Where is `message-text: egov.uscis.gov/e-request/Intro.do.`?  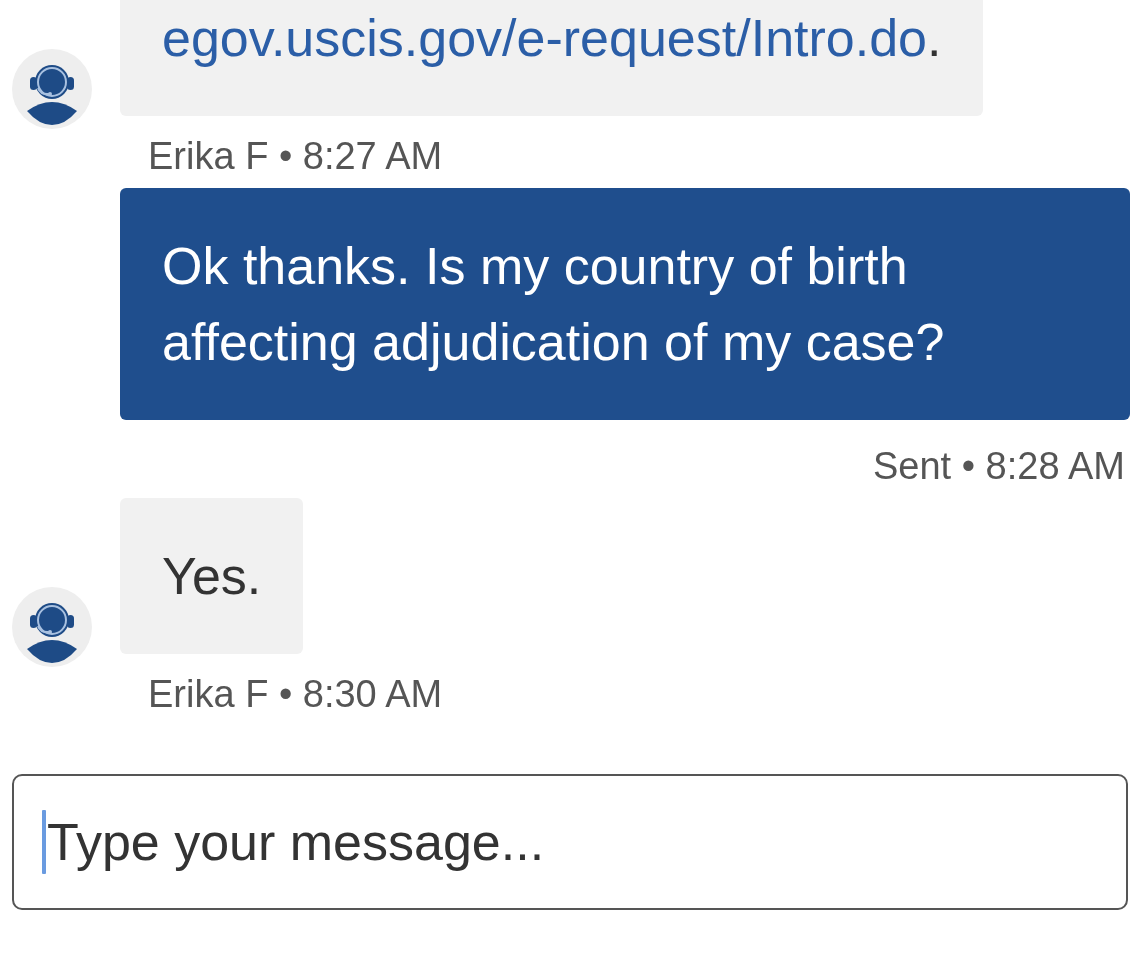 message-text: egov.uscis.gov/e-request/Intro.do. is located at coordinates (552, 38).